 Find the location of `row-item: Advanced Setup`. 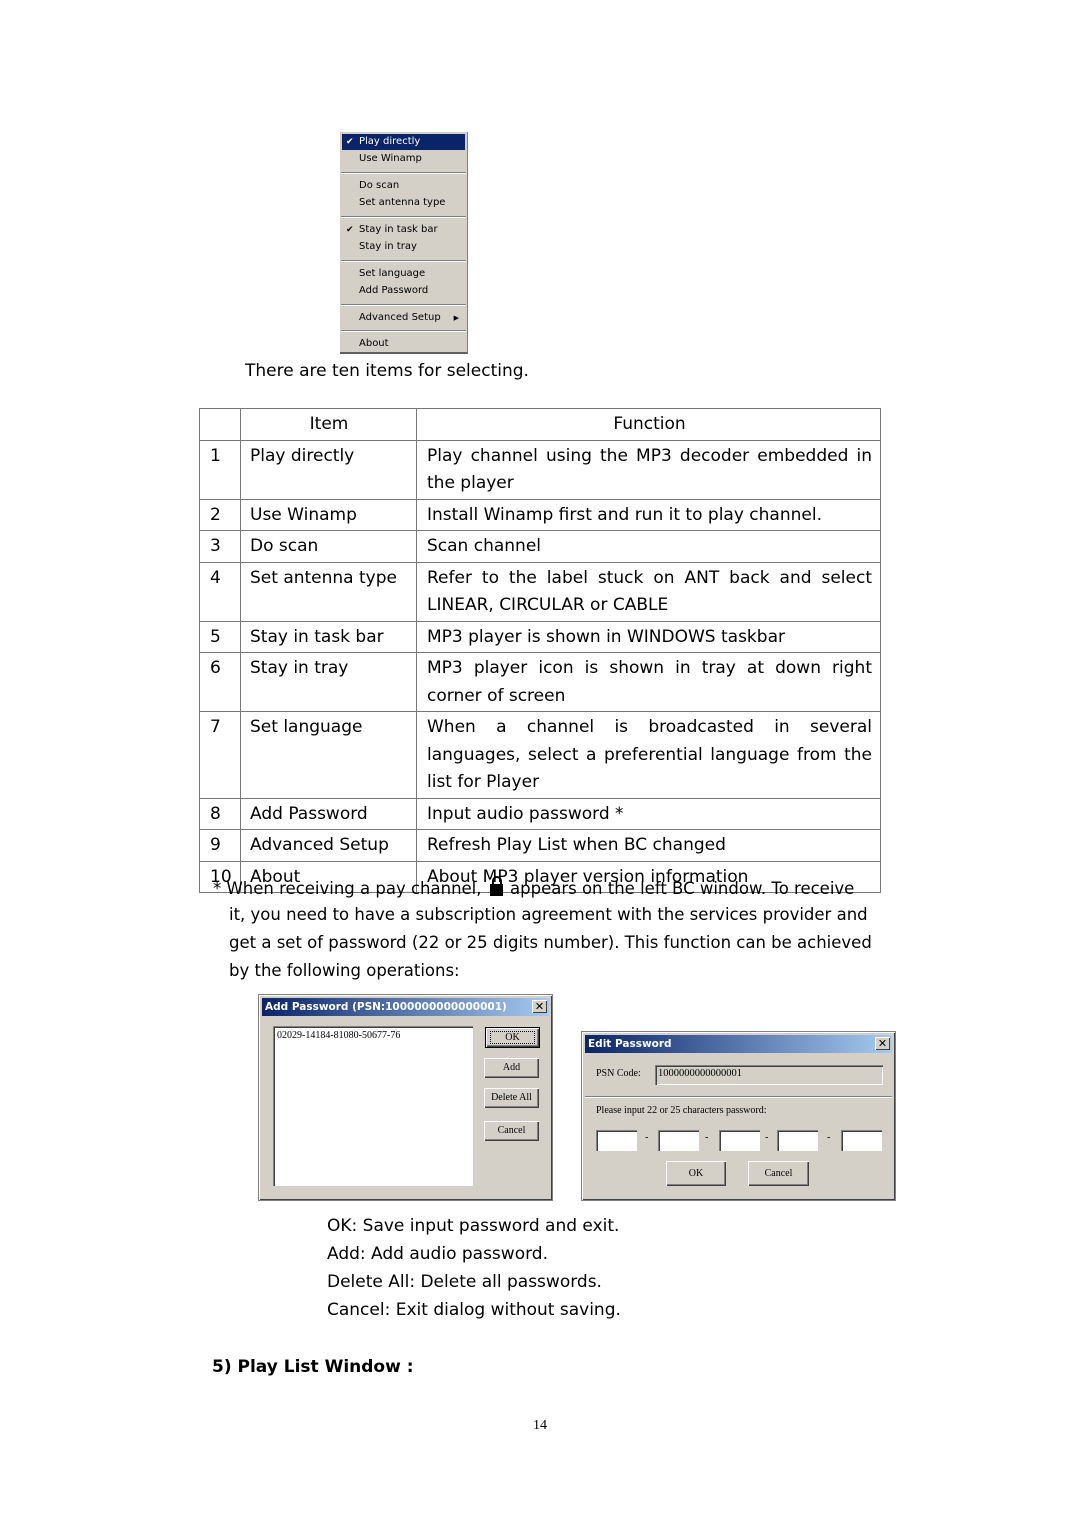

row-item: Advanced Setup is located at coordinates (328, 845).